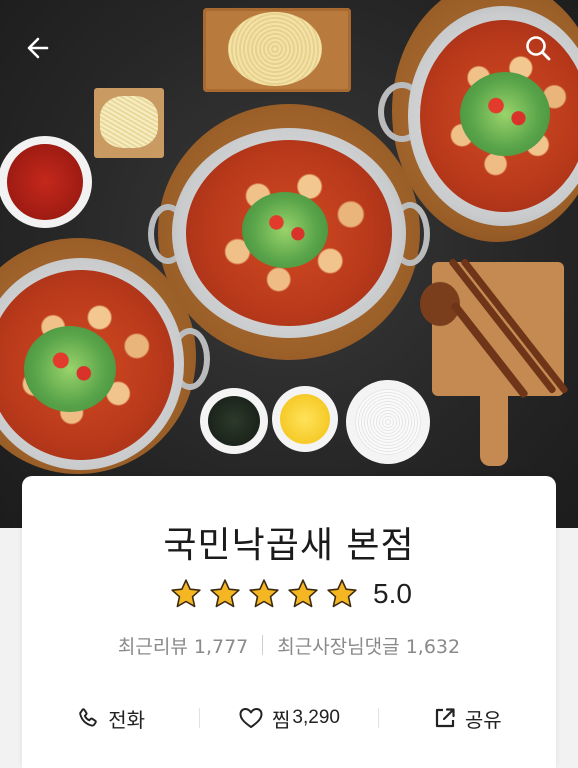  Describe the element at coordinates (263, 645) in the screenshot. I see `divider` at that location.